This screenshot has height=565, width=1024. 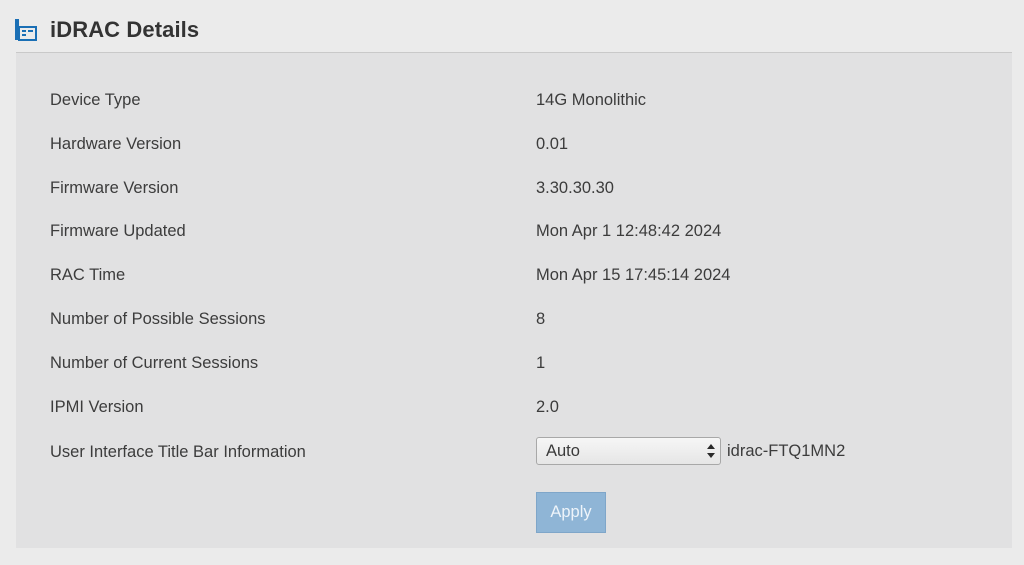 What do you see at coordinates (514, 101) in the screenshot?
I see `detail-row-device-type: Device Type 14G Monolithic` at bounding box center [514, 101].